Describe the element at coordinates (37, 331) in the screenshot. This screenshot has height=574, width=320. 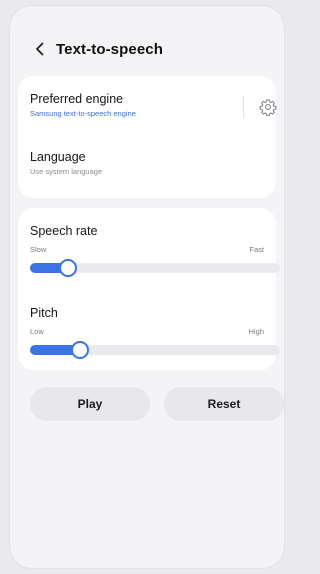
I see `pitch-min-label: Low` at that location.